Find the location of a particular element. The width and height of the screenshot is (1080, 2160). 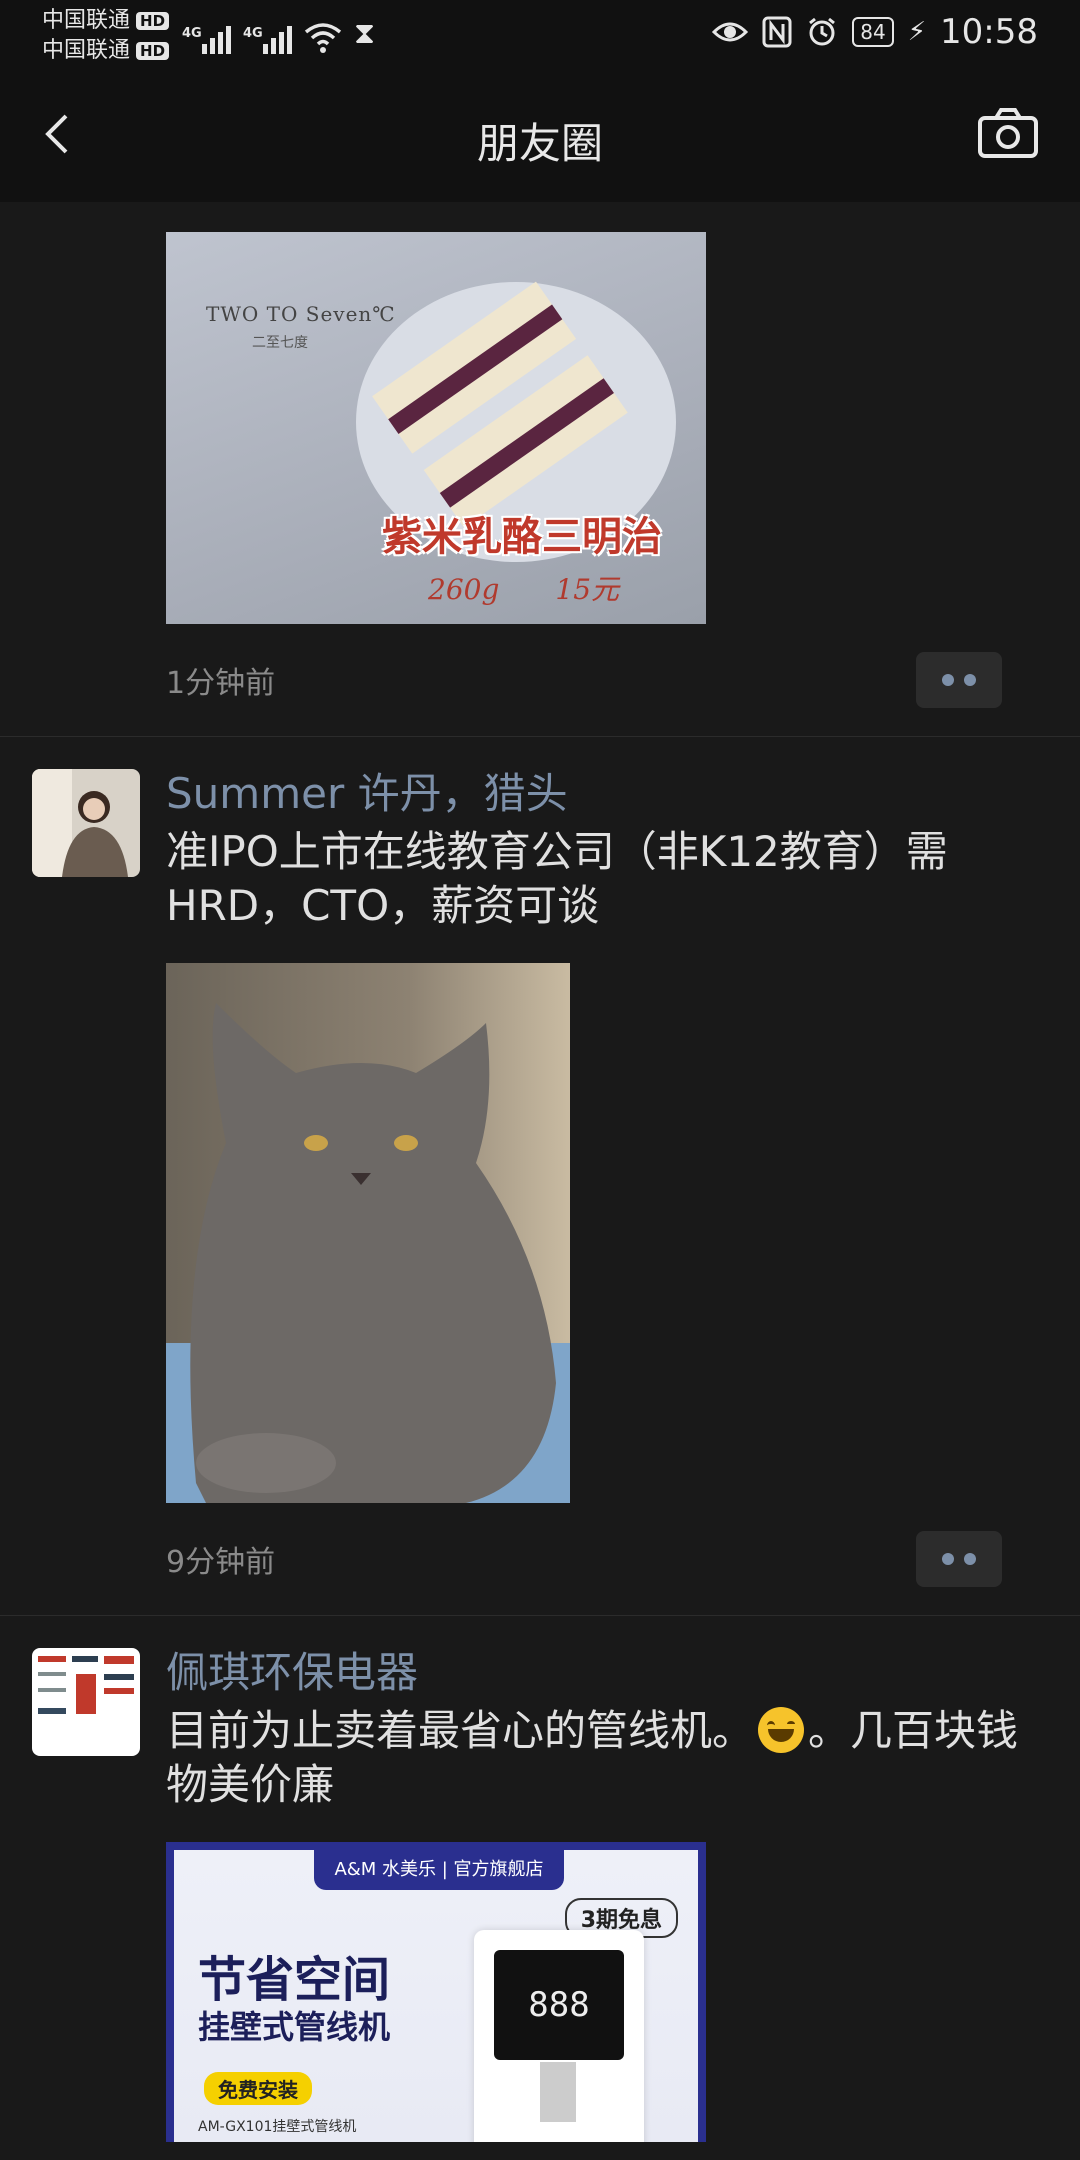

device-spout is located at coordinates (558, 2092).